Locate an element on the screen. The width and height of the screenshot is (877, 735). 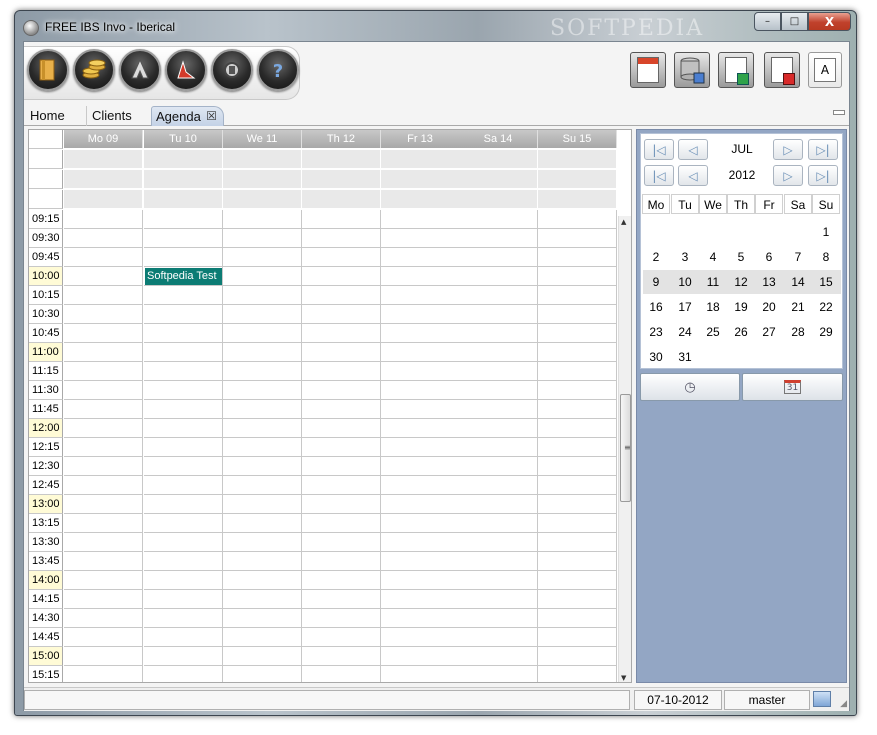
calendar-day: 30 is located at coordinates (656, 357).